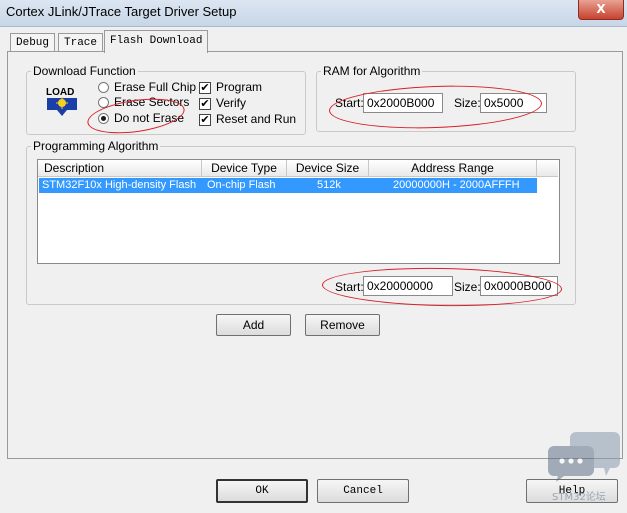 The width and height of the screenshot is (627, 513). I want to click on checkbox-program: ✔, so click(205, 88).